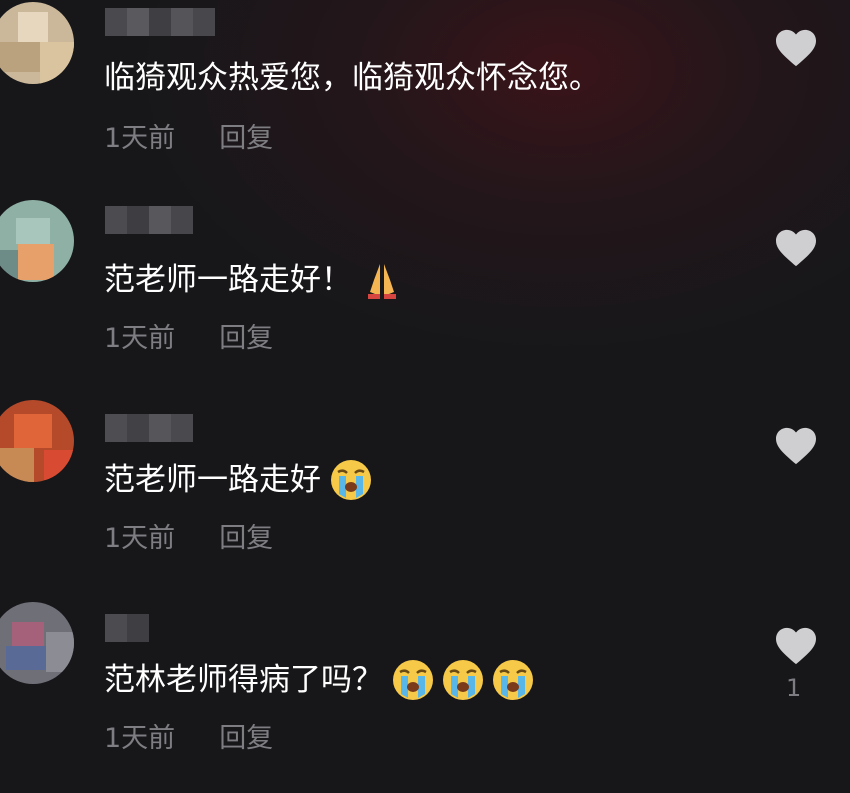 This screenshot has width=850, height=793. I want to click on comment-text-content: 临猗观众热爱您，临猗观众怀念您。, so click(352, 78).